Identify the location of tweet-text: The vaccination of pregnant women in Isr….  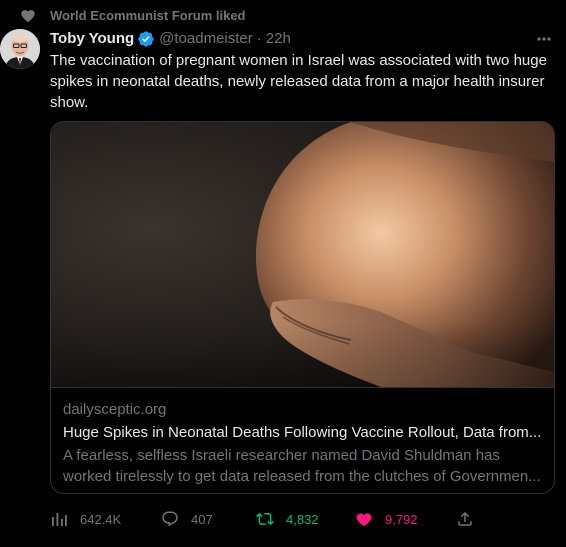
(298, 81).